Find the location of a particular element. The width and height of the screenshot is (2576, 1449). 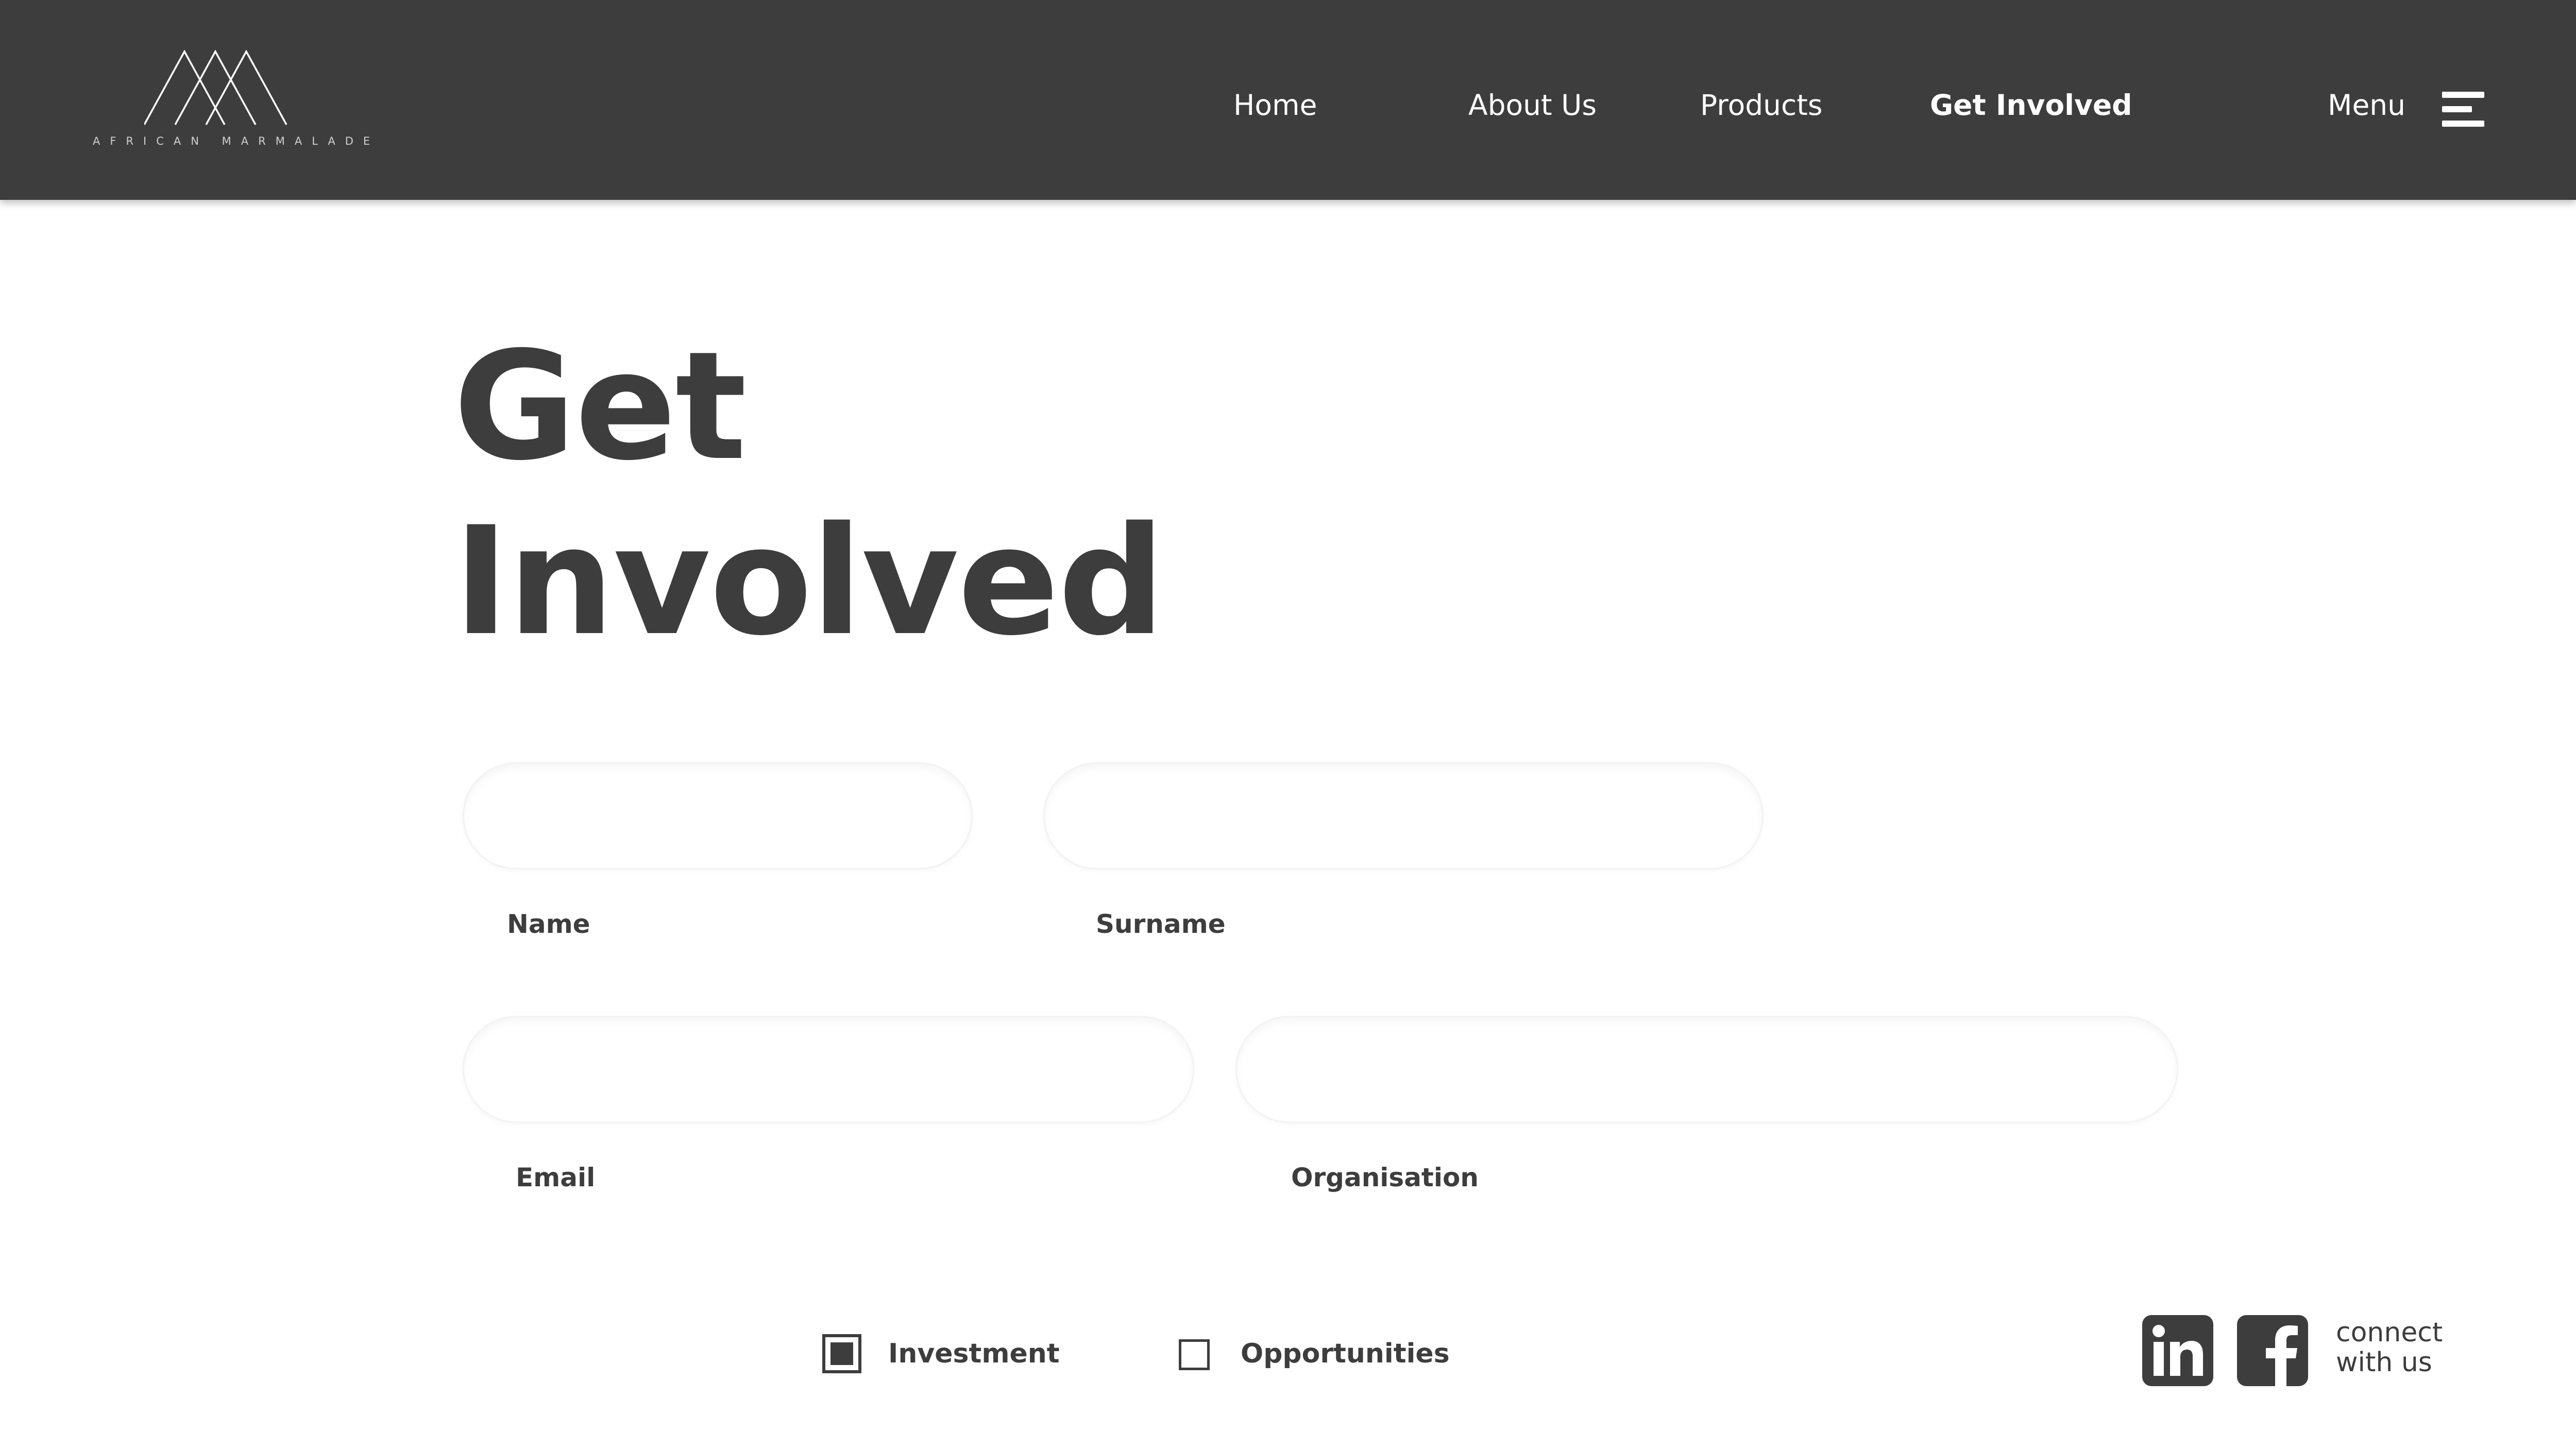

surname-input is located at coordinates (1403, 816).